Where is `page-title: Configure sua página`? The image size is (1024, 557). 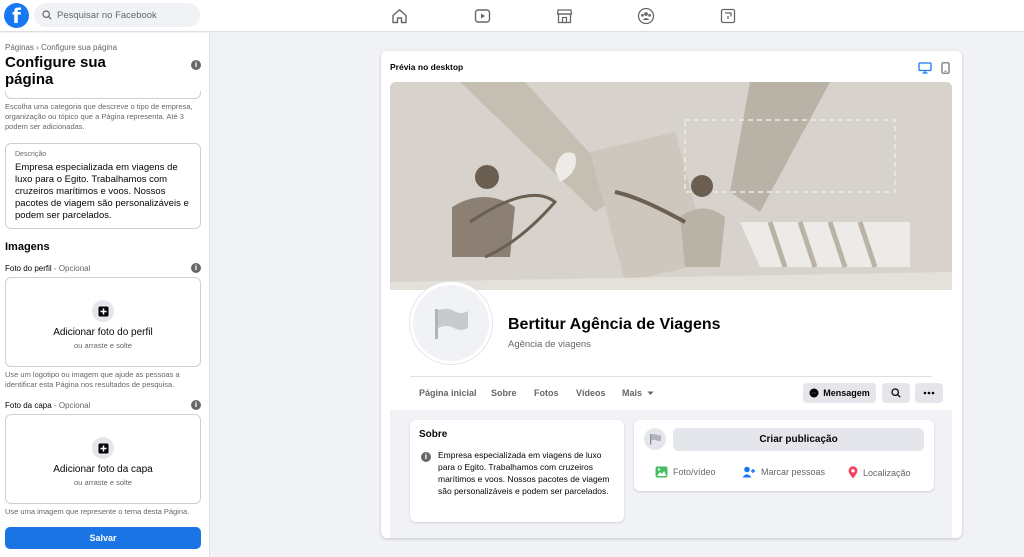 page-title: Configure sua página is located at coordinates (55, 71).